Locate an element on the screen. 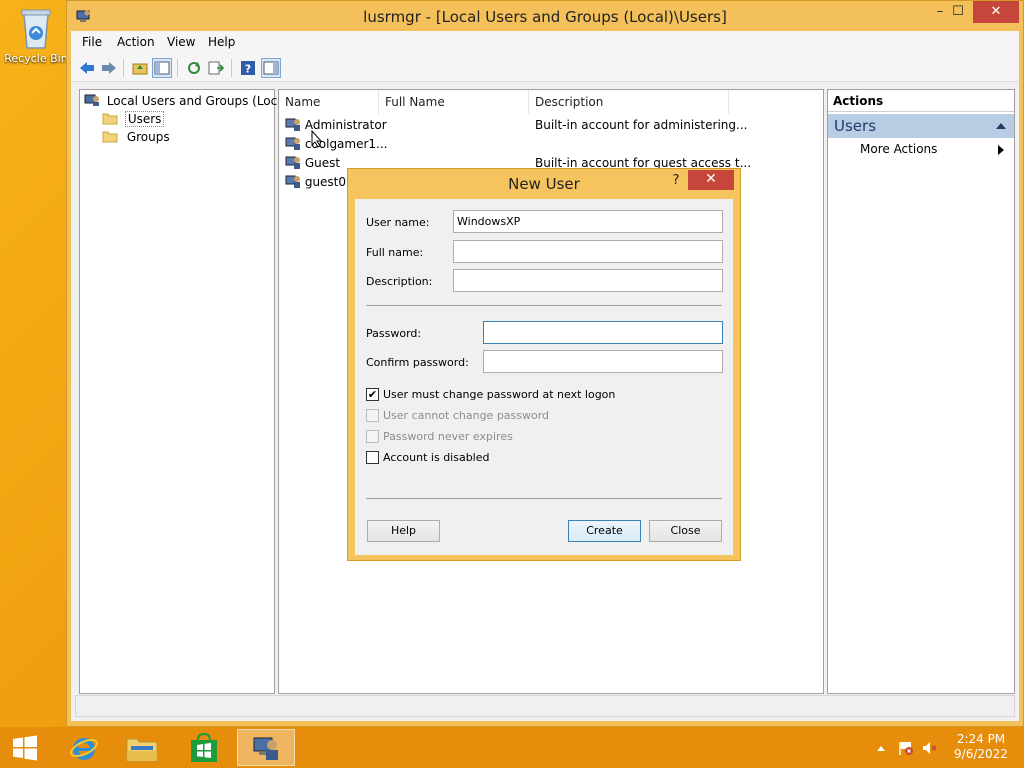  username-input: WindowsXP is located at coordinates (588, 221).